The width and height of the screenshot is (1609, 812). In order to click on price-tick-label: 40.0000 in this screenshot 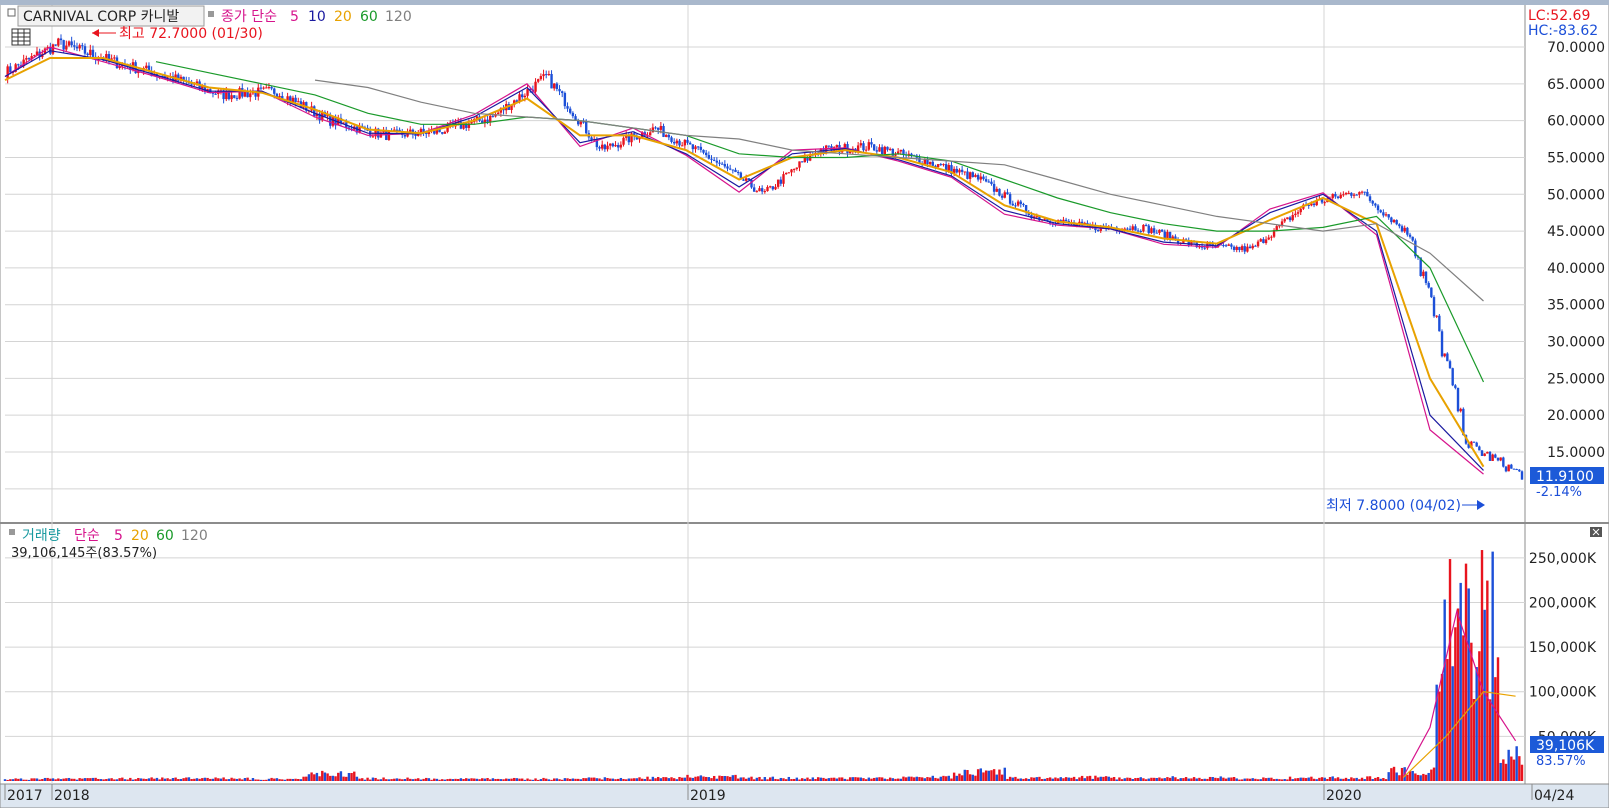, I will do `click(1576, 269)`.